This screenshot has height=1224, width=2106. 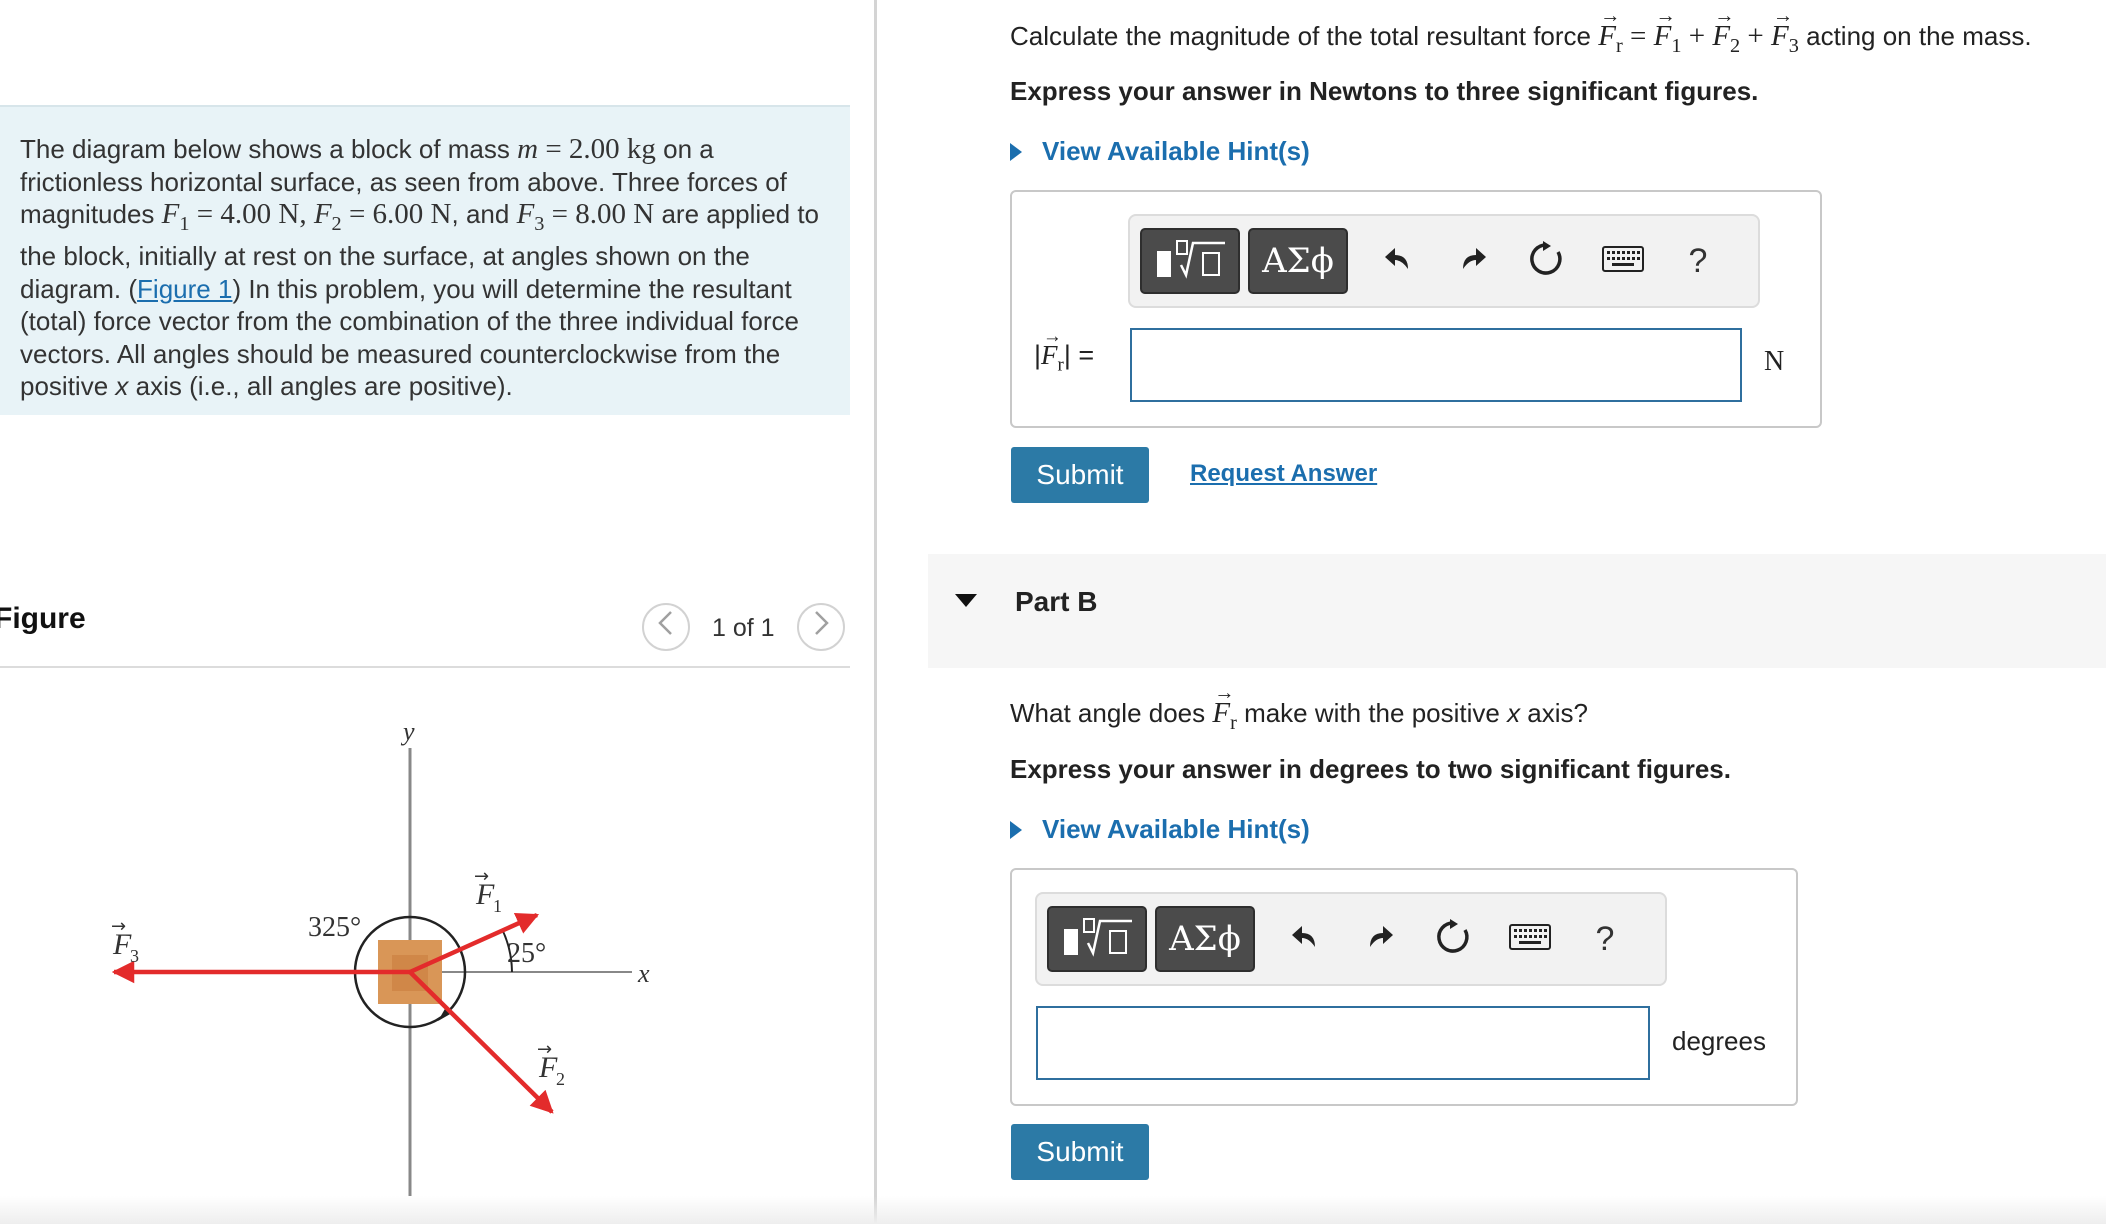 What do you see at coordinates (1053, 1210) in the screenshot?
I see `bottom-edge` at bounding box center [1053, 1210].